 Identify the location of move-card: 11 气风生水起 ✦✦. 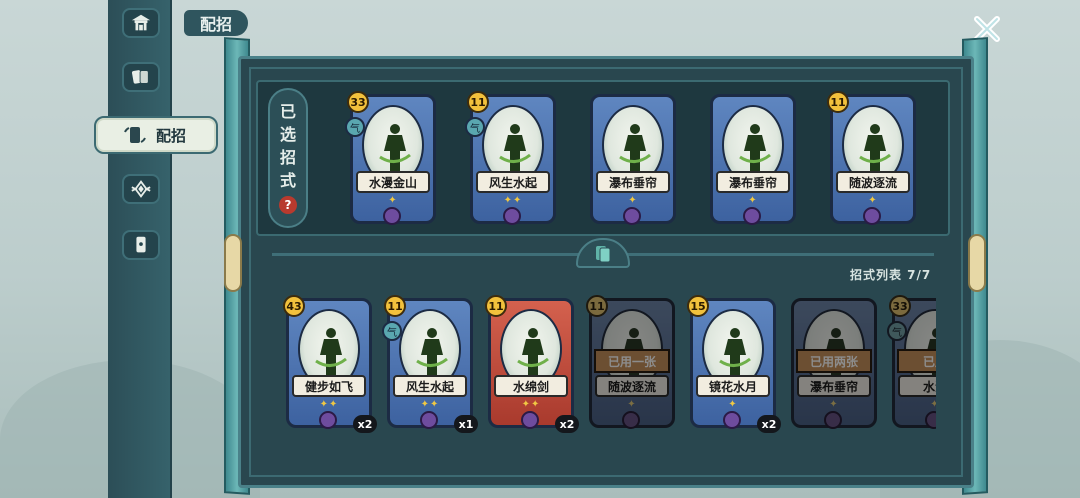
(510, 158).